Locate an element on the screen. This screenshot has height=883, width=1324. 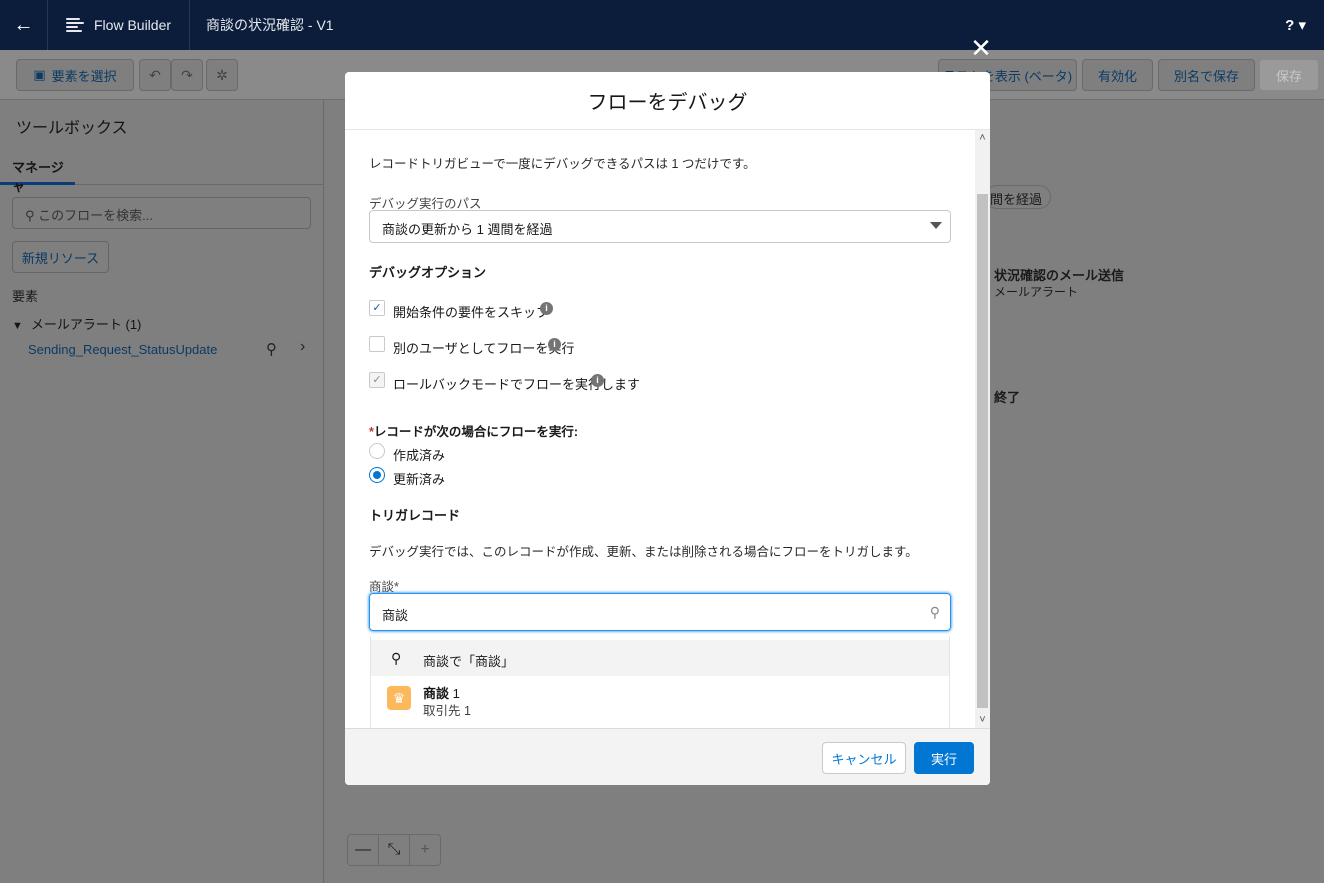
lookup-search-text: 商談で「商談」 is located at coordinates (469, 661).